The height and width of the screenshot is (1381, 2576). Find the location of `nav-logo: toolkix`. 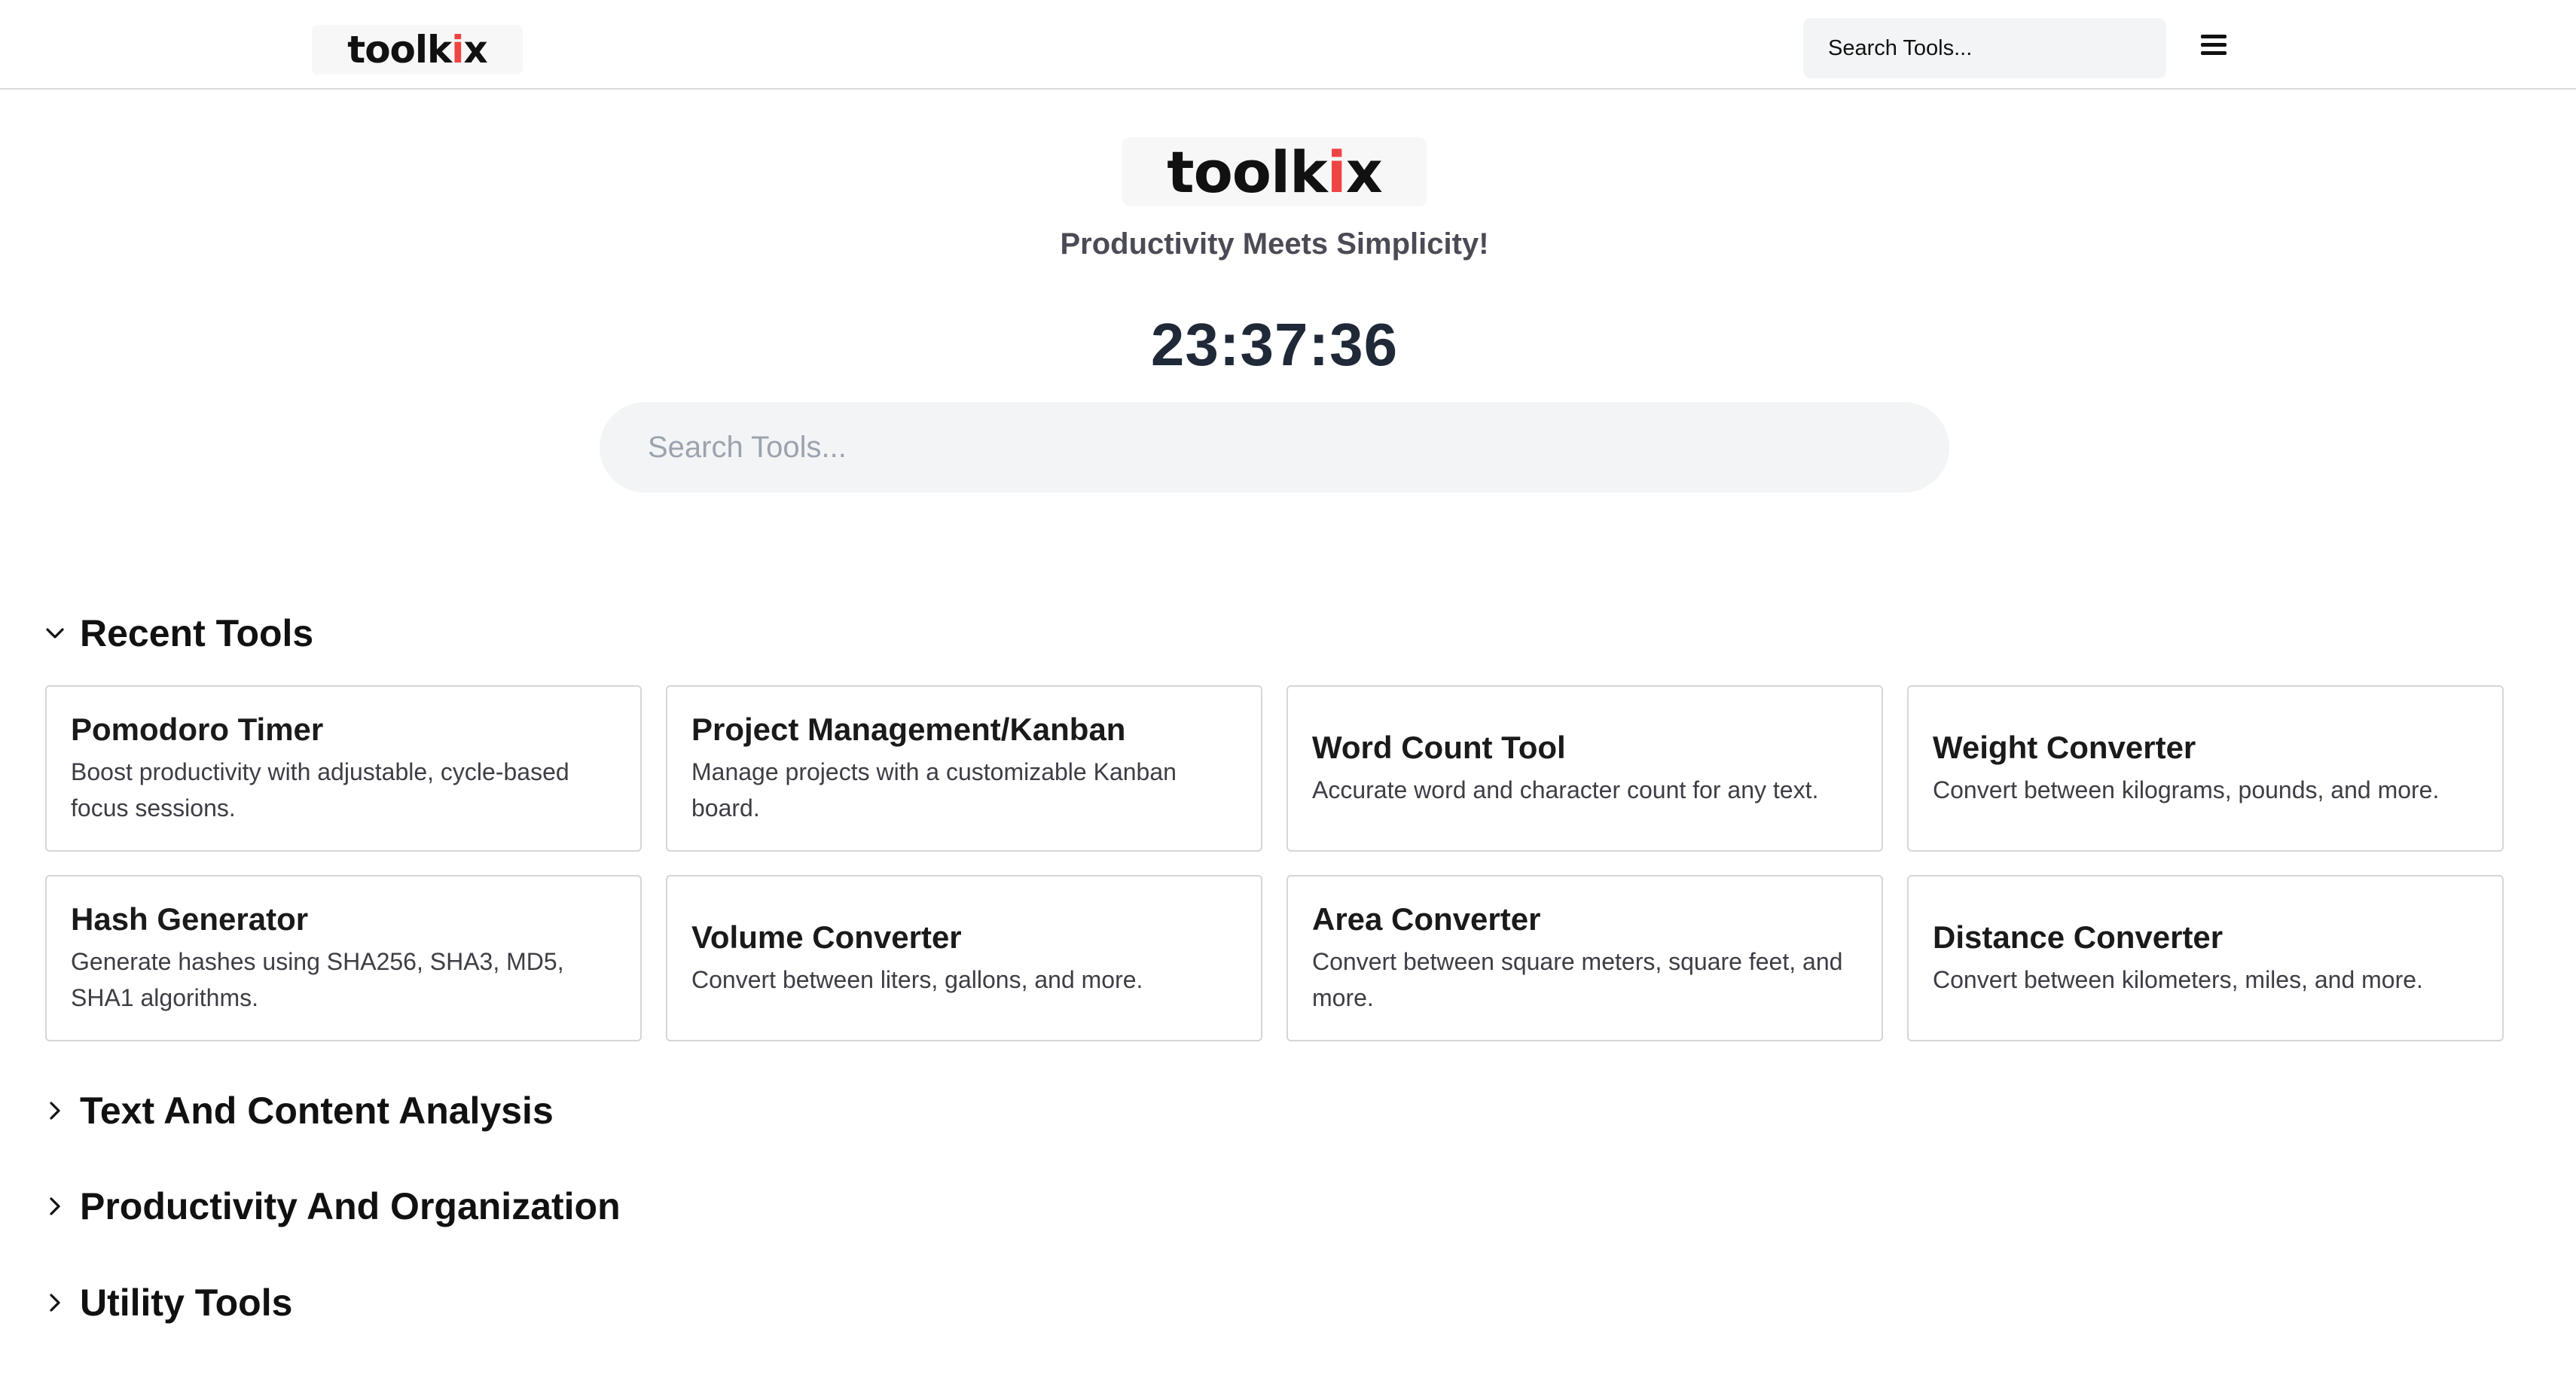

nav-logo: toolkix is located at coordinates (418, 50).